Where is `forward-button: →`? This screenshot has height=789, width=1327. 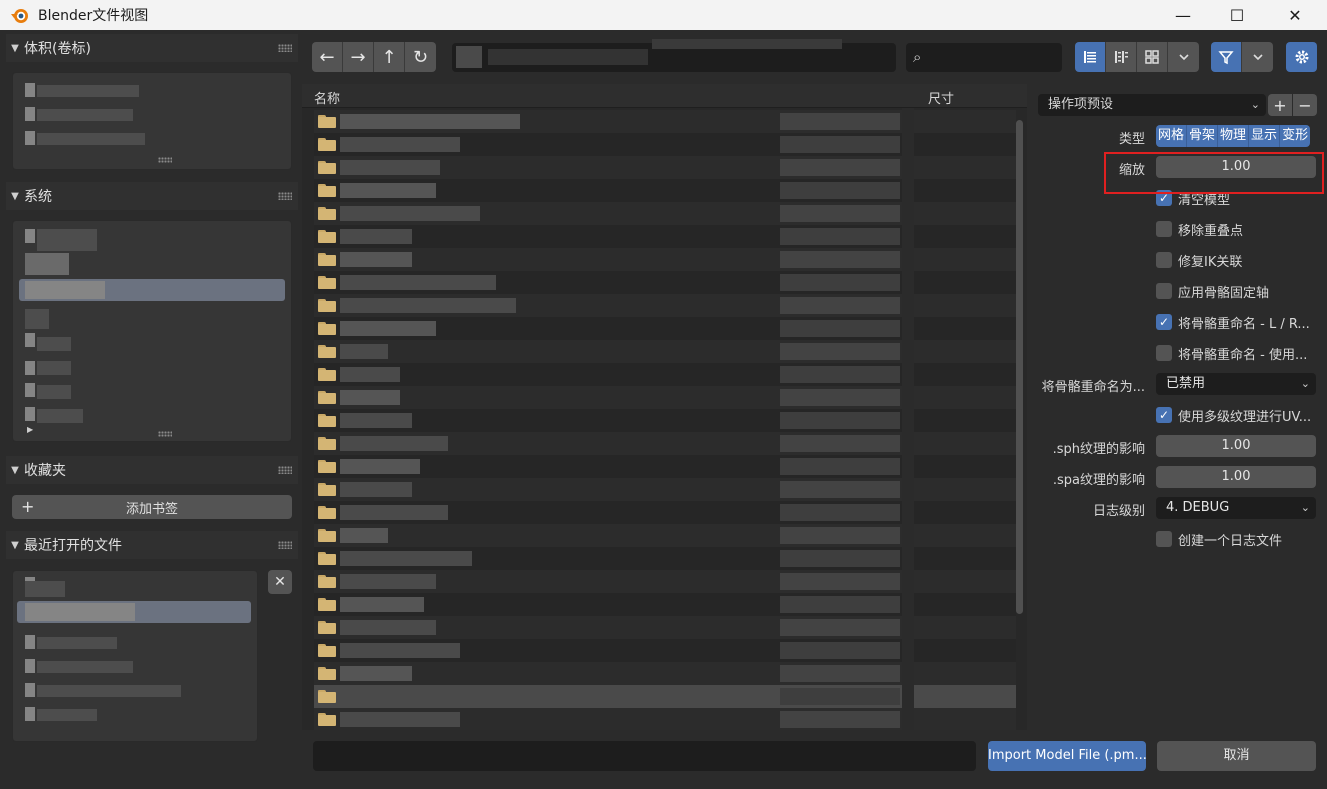
forward-button: → is located at coordinates (358, 57).